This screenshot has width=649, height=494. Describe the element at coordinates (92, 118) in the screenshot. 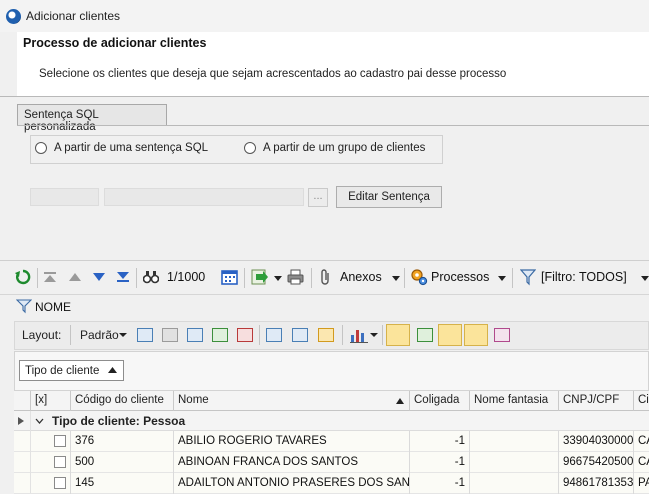

I see `tab-sql-sentence: Sentença SQL personalizada` at that location.